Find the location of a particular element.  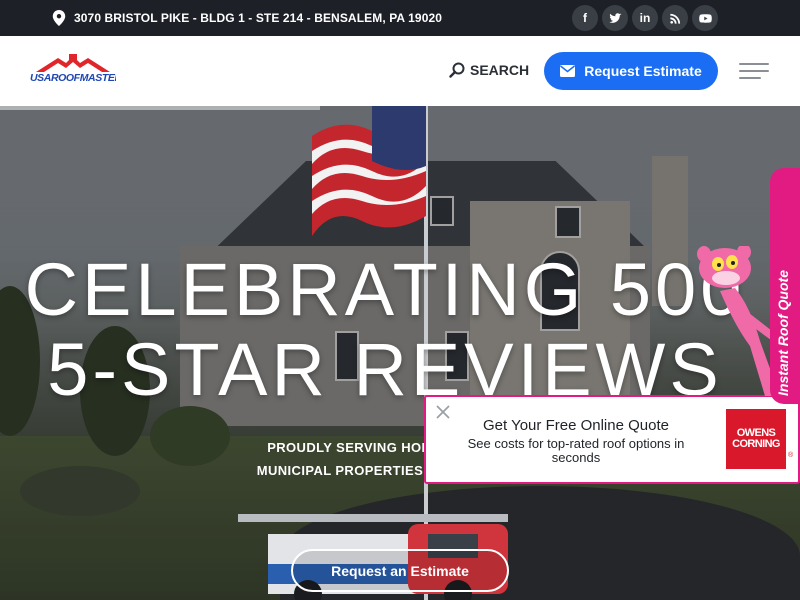

twitter-link is located at coordinates (615, 18).